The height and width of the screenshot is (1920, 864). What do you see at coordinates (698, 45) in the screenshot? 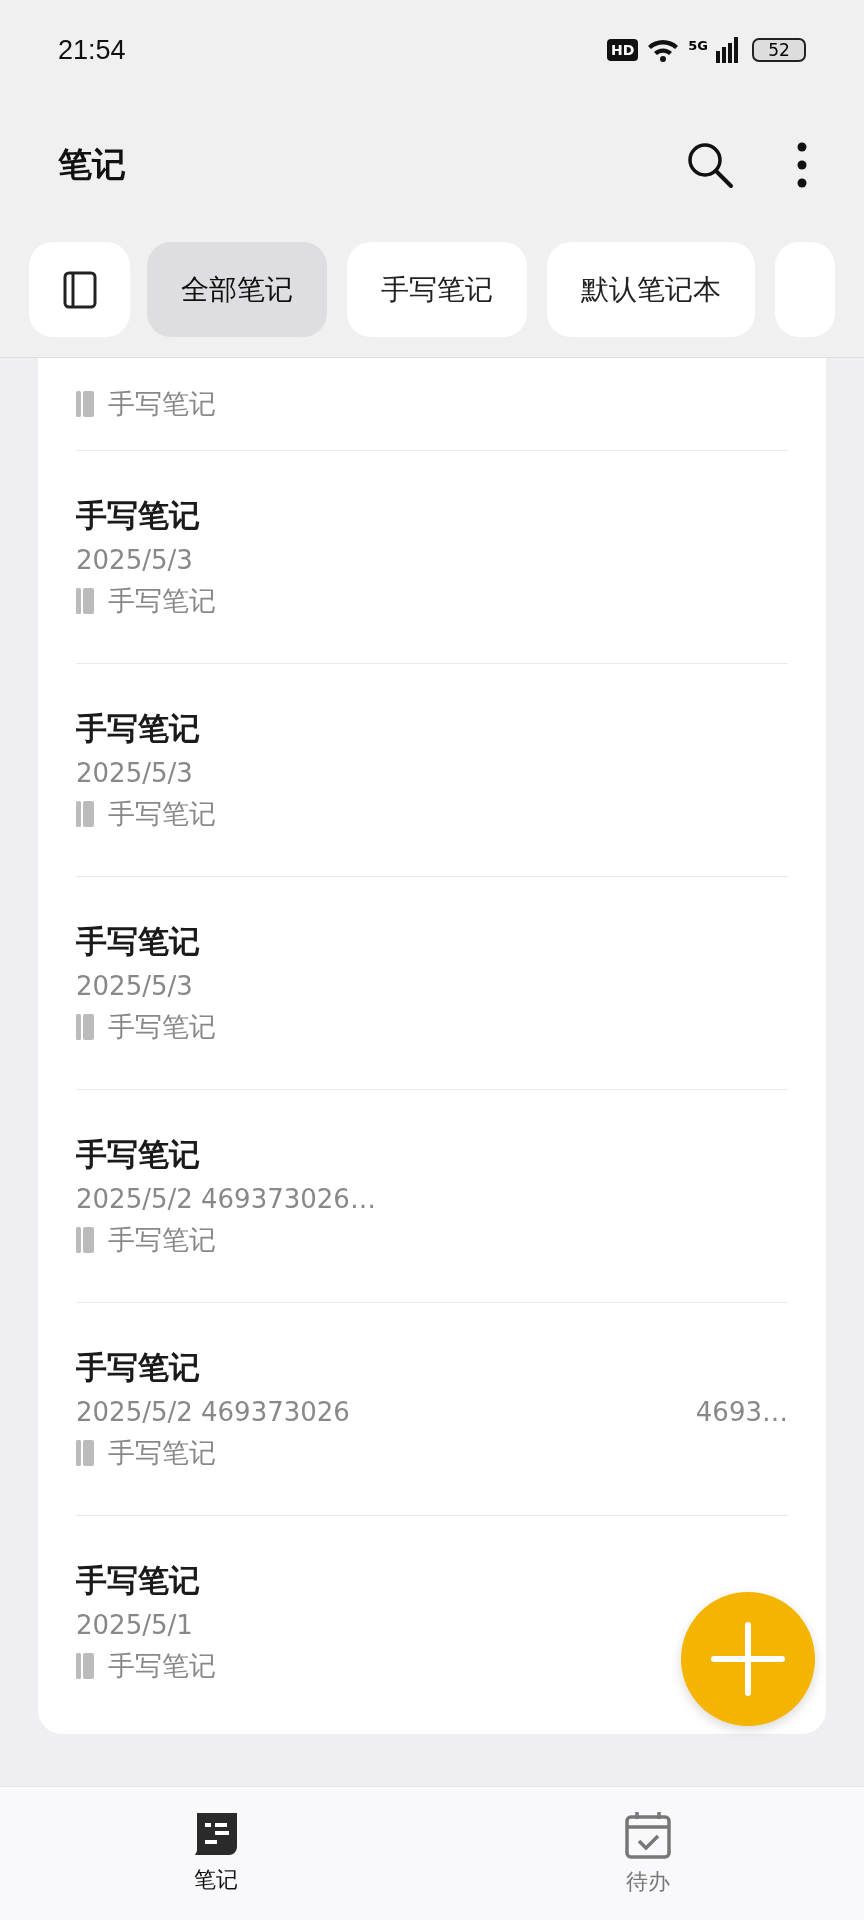
I see `network-label: 5G` at bounding box center [698, 45].